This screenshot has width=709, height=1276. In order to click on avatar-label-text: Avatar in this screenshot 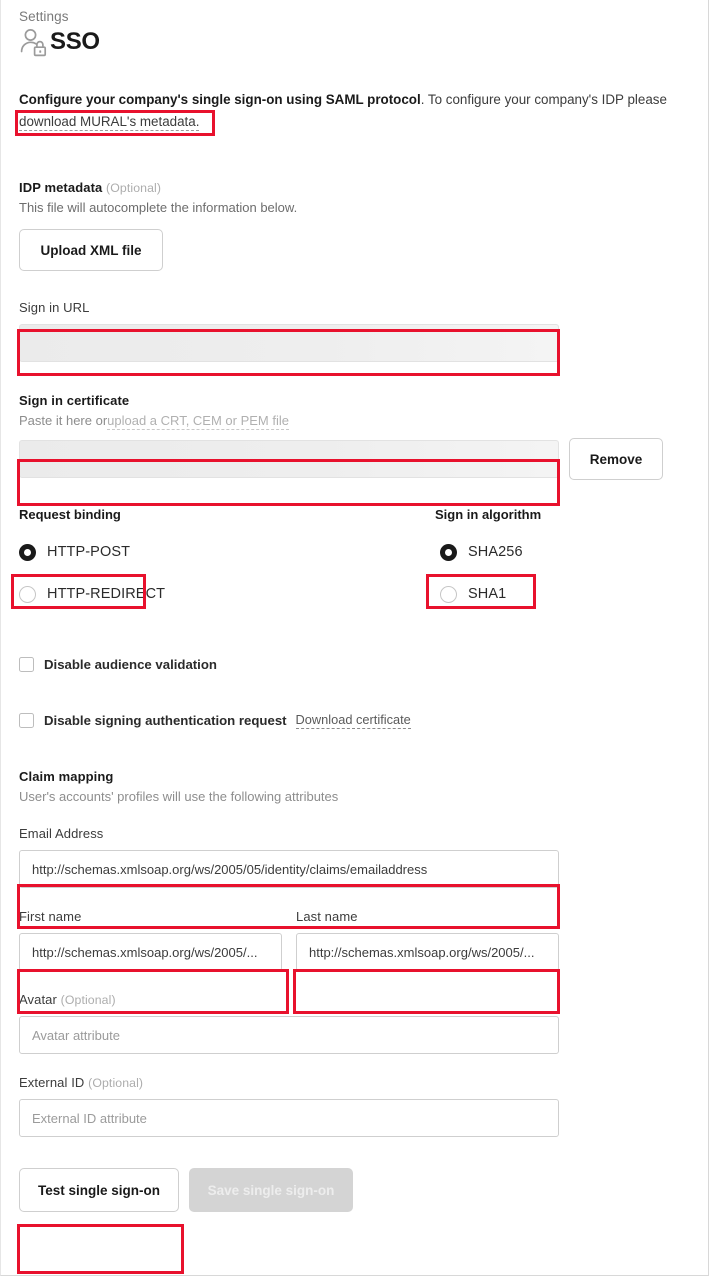, I will do `click(38, 999)`.